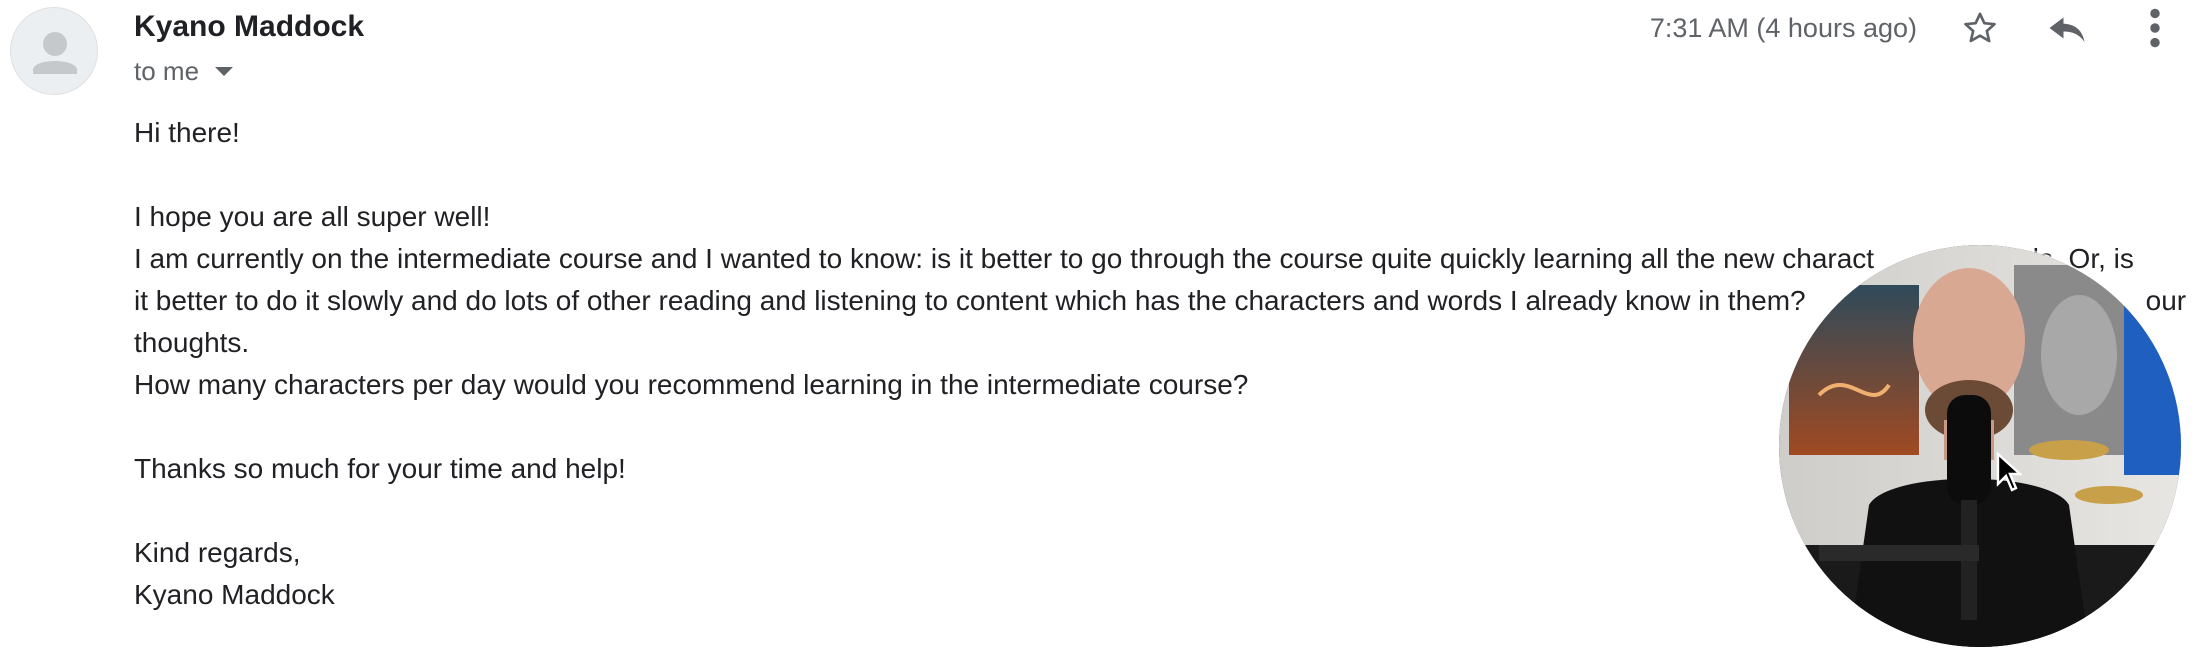 The width and height of the screenshot is (2208, 664). I want to click on recipient-toggle: to me, so click(184, 71).